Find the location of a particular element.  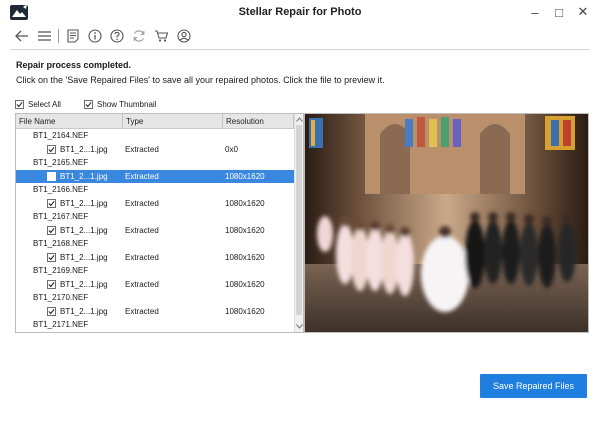

info-icon is located at coordinates (95, 36).